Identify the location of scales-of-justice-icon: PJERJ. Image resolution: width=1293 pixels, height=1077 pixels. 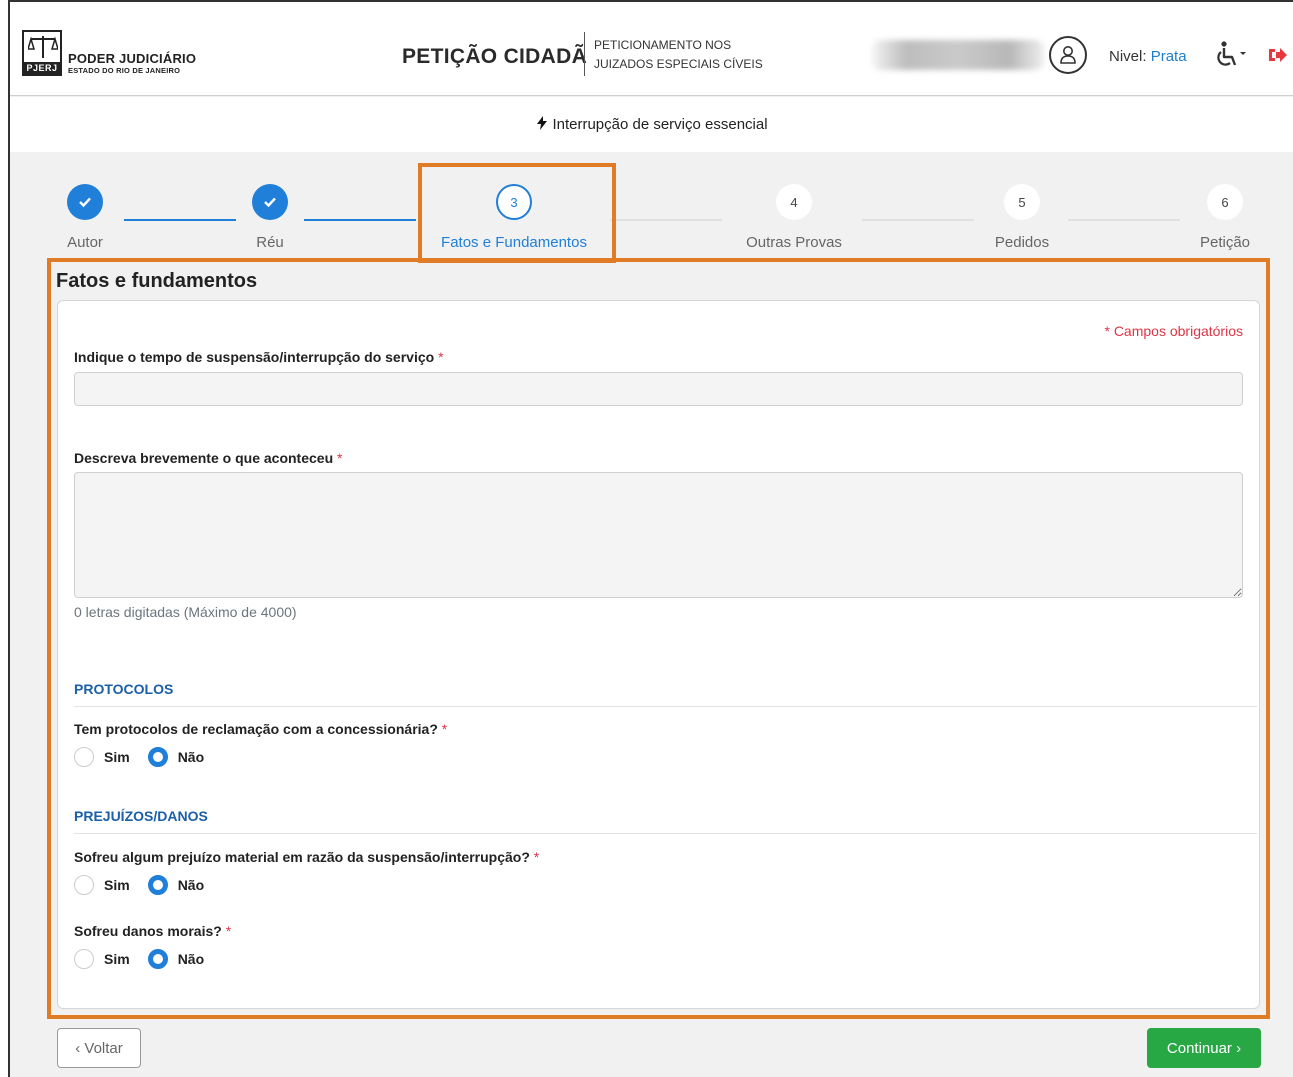
(42, 53).